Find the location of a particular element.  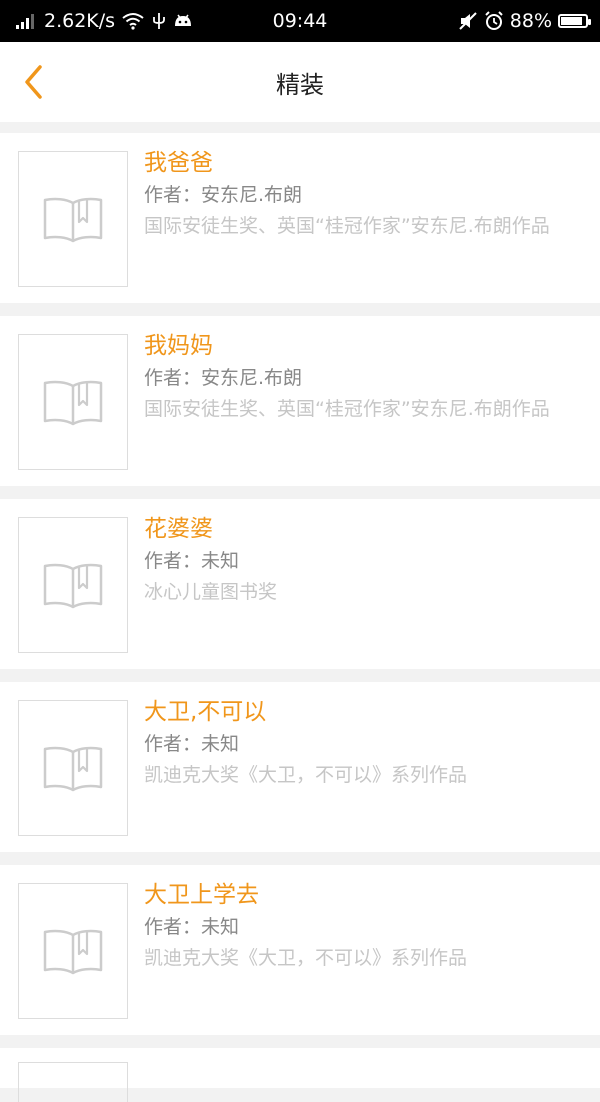

header-divider is located at coordinates (300, 127).